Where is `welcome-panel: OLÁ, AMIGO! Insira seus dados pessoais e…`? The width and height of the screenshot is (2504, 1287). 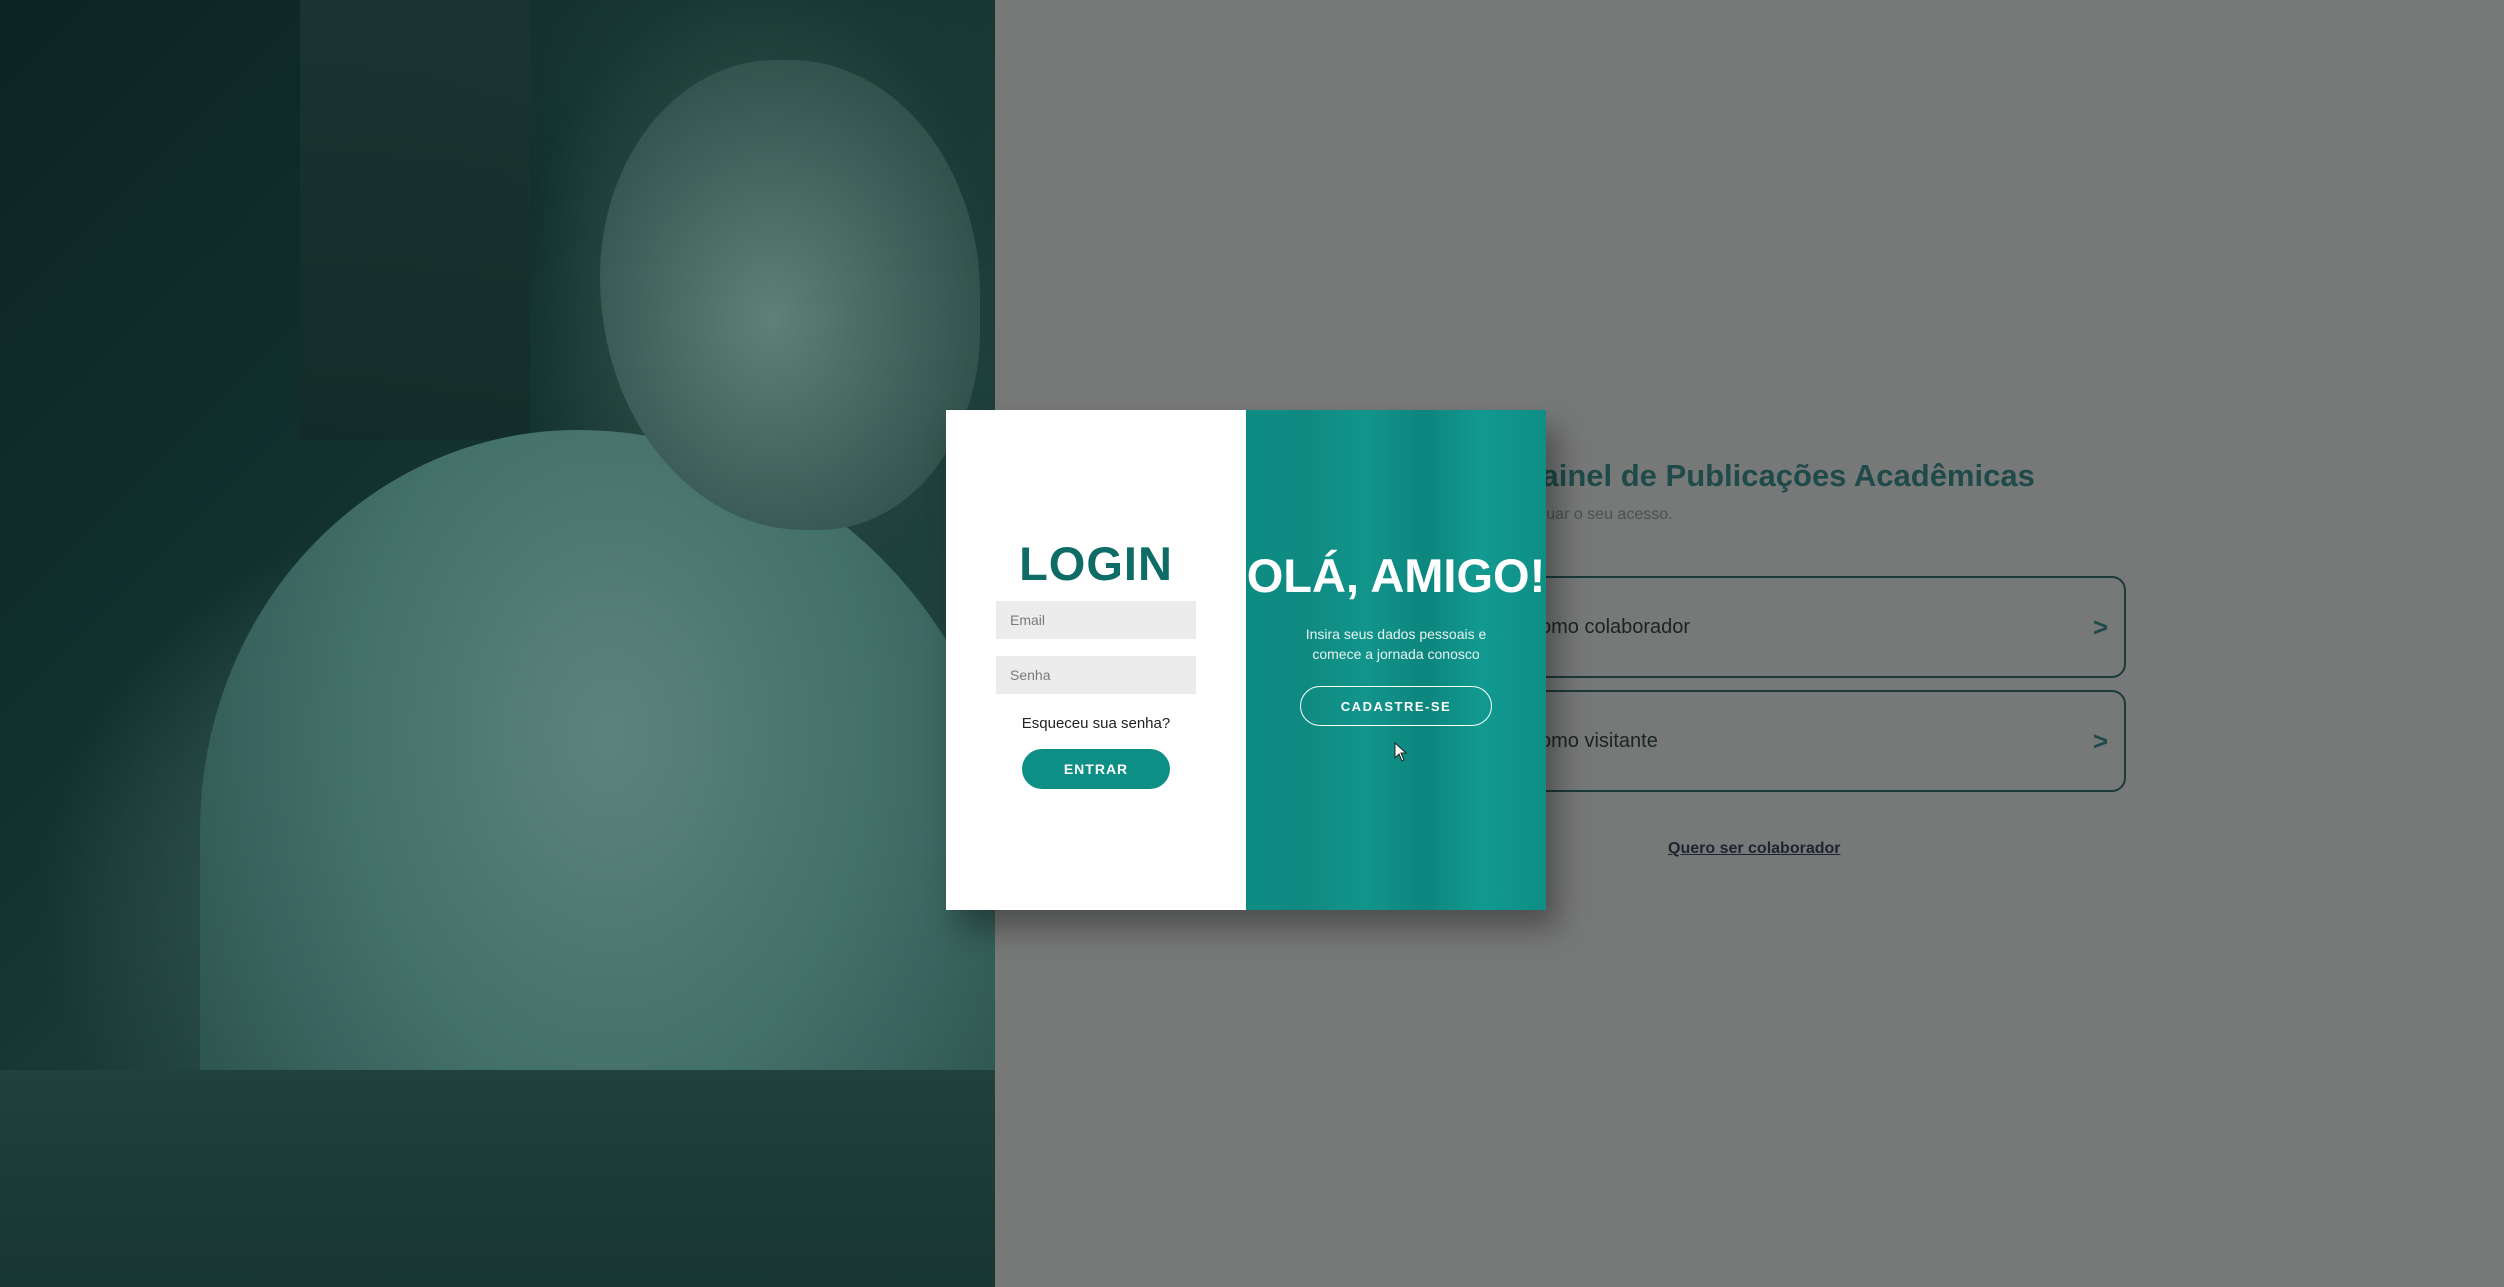
welcome-panel: OLÁ, AMIGO! Insira seus dados pessoais e… is located at coordinates (1396, 660).